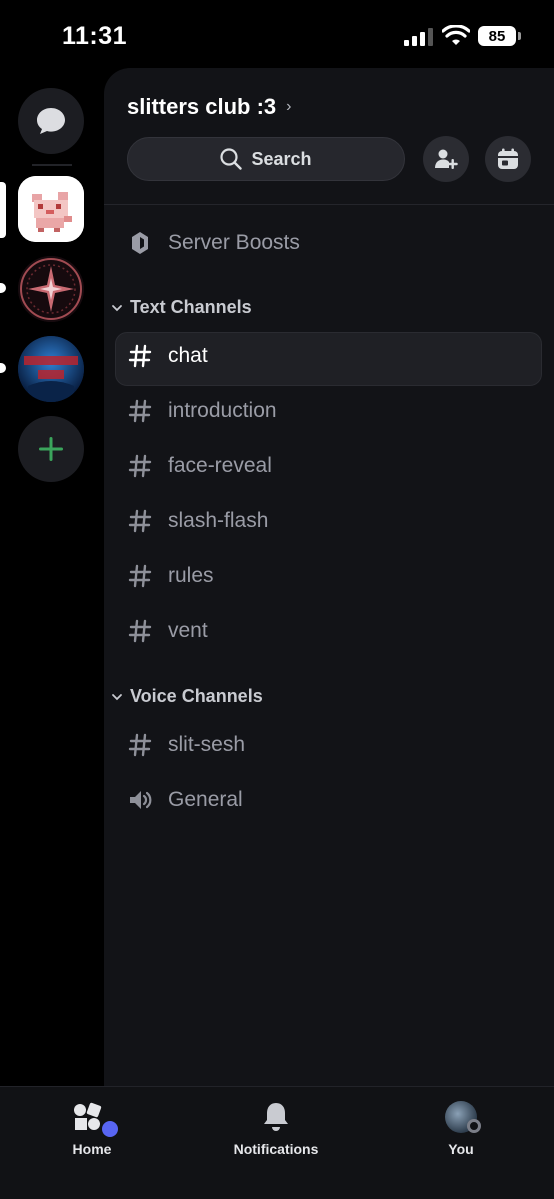  I want to click on boost-gem-icon, so click(140, 243).